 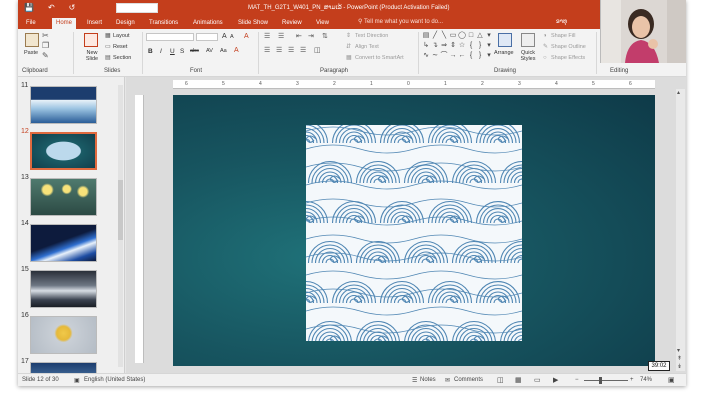 I want to click on reading-view-icon: ▭, so click(x=537, y=380).